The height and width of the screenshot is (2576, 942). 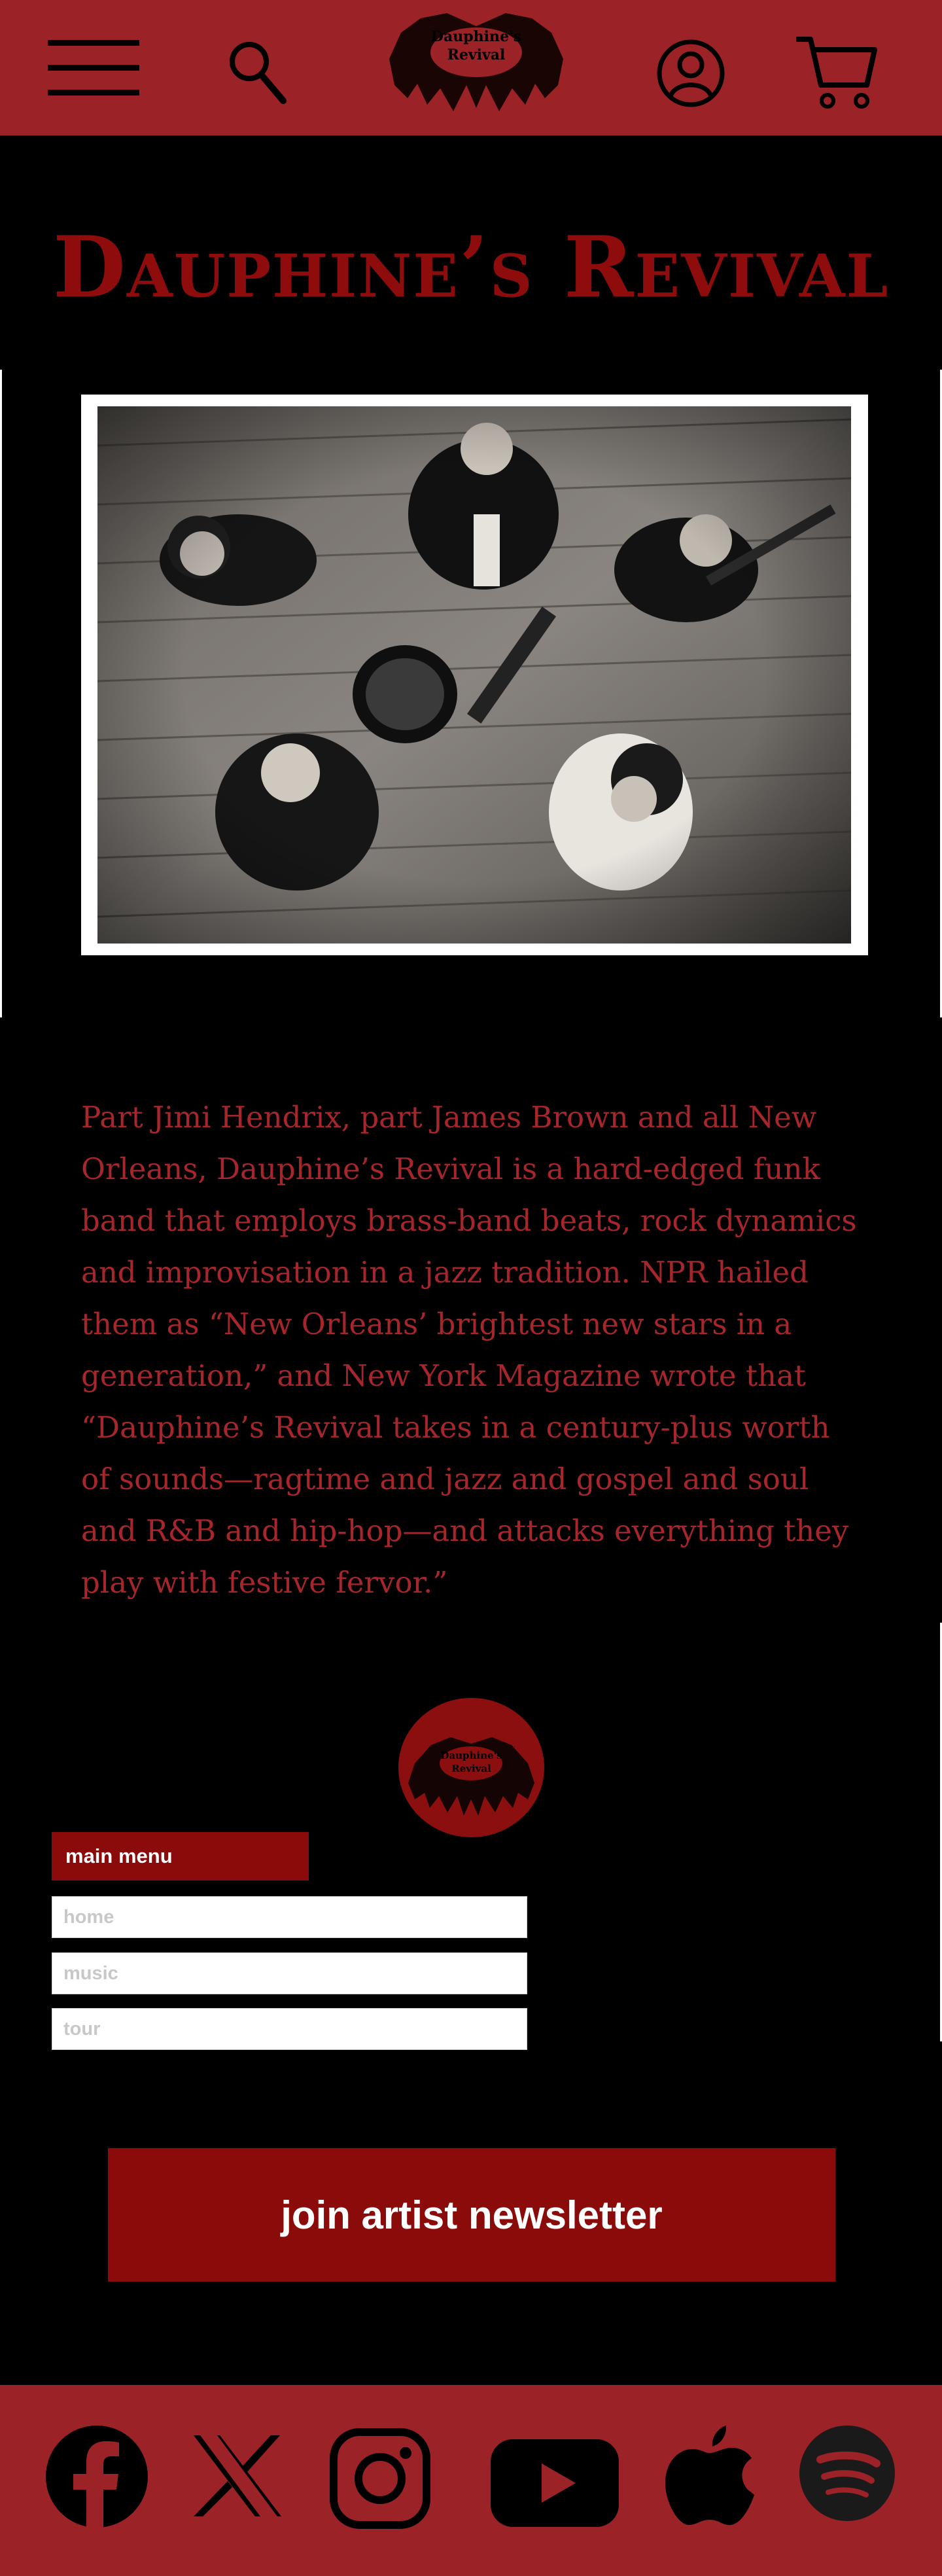 I want to click on logo-text: Dauphine's Revival, so click(x=476, y=45).